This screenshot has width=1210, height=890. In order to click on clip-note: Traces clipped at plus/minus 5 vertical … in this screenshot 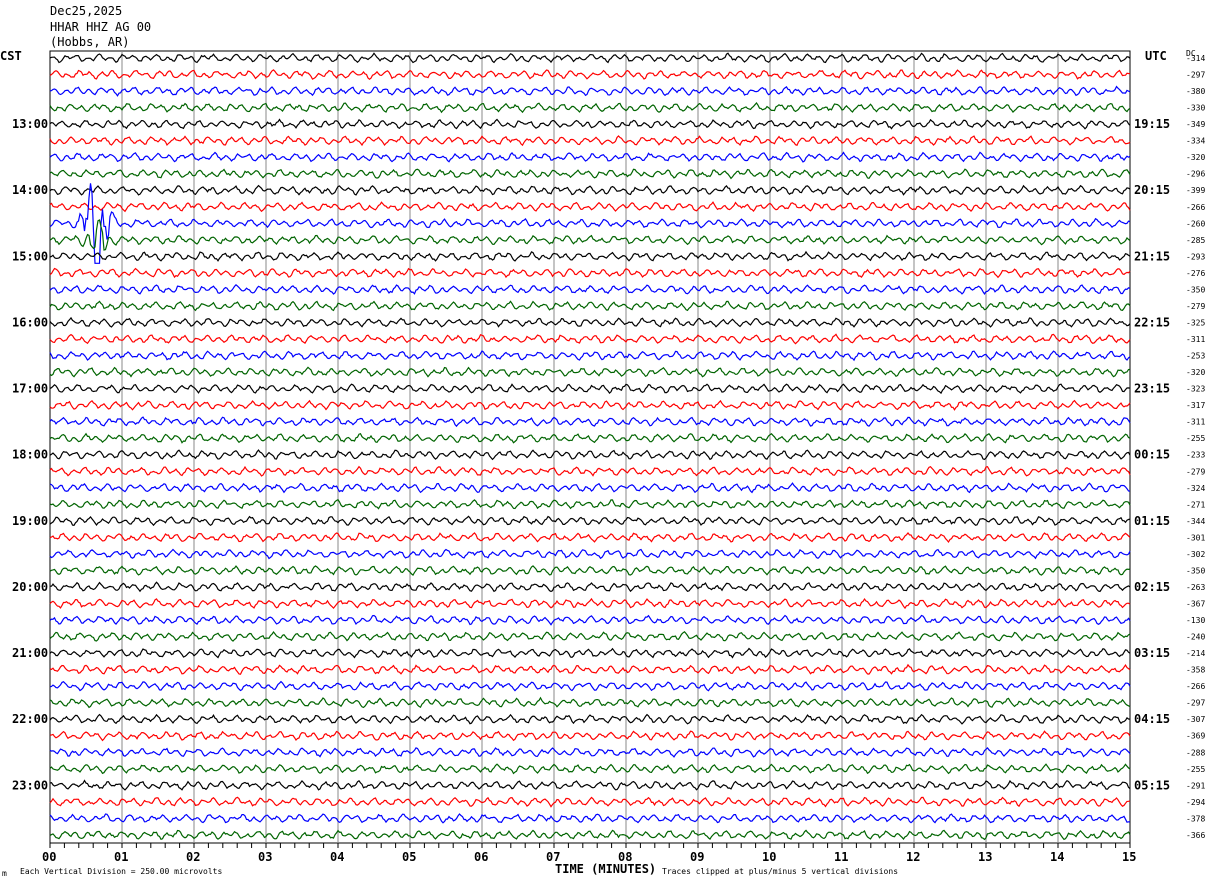, I will do `click(780, 871)`.